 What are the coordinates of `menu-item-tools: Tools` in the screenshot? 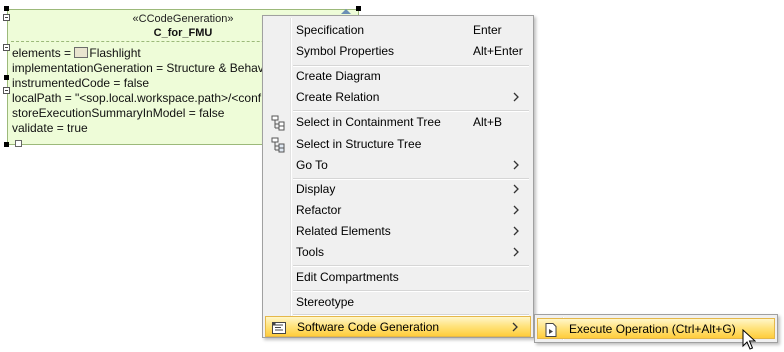 It's located at (398, 252).